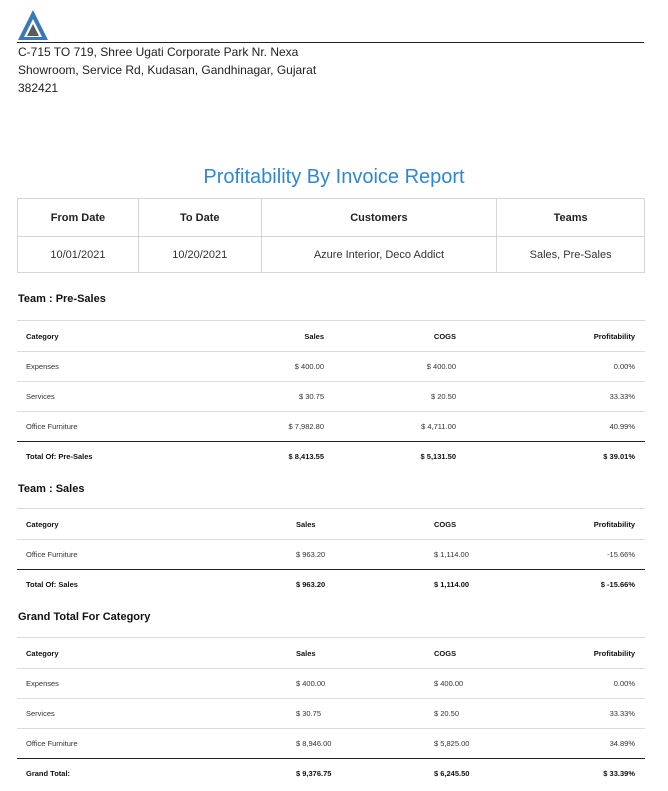 The height and width of the screenshot is (791, 668). What do you see at coordinates (51, 489) in the screenshot?
I see `section-title-sales: Team : Sales` at bounding box center [51, 489].